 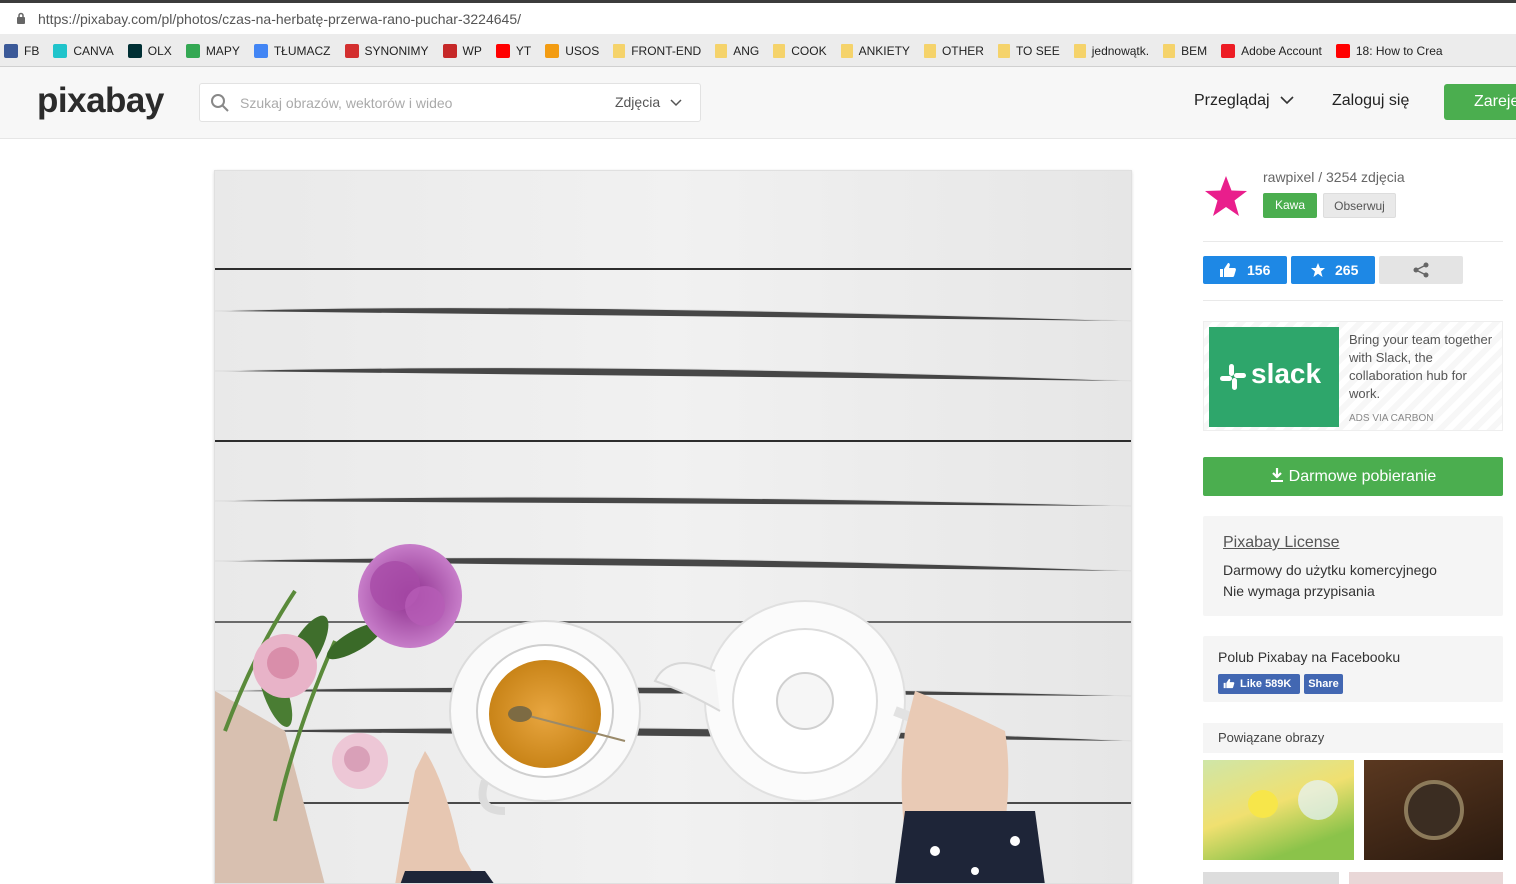 I want to click on slack-logo-icon, so click(x=1233, y=377).